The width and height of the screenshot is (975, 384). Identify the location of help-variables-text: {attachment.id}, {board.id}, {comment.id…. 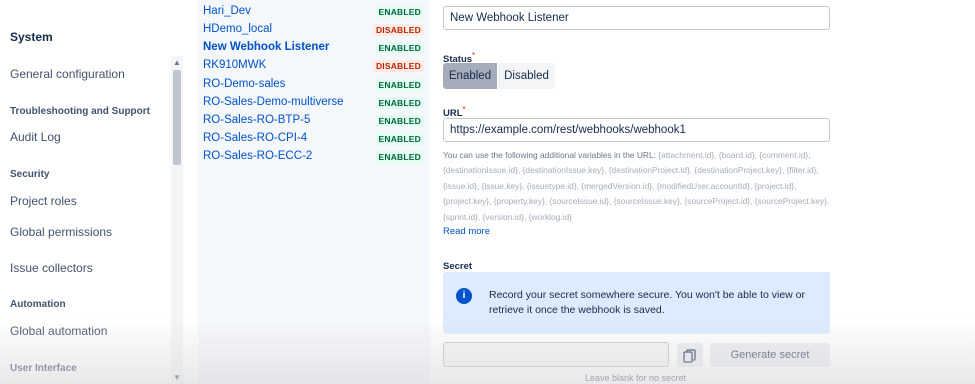
(636, 186).